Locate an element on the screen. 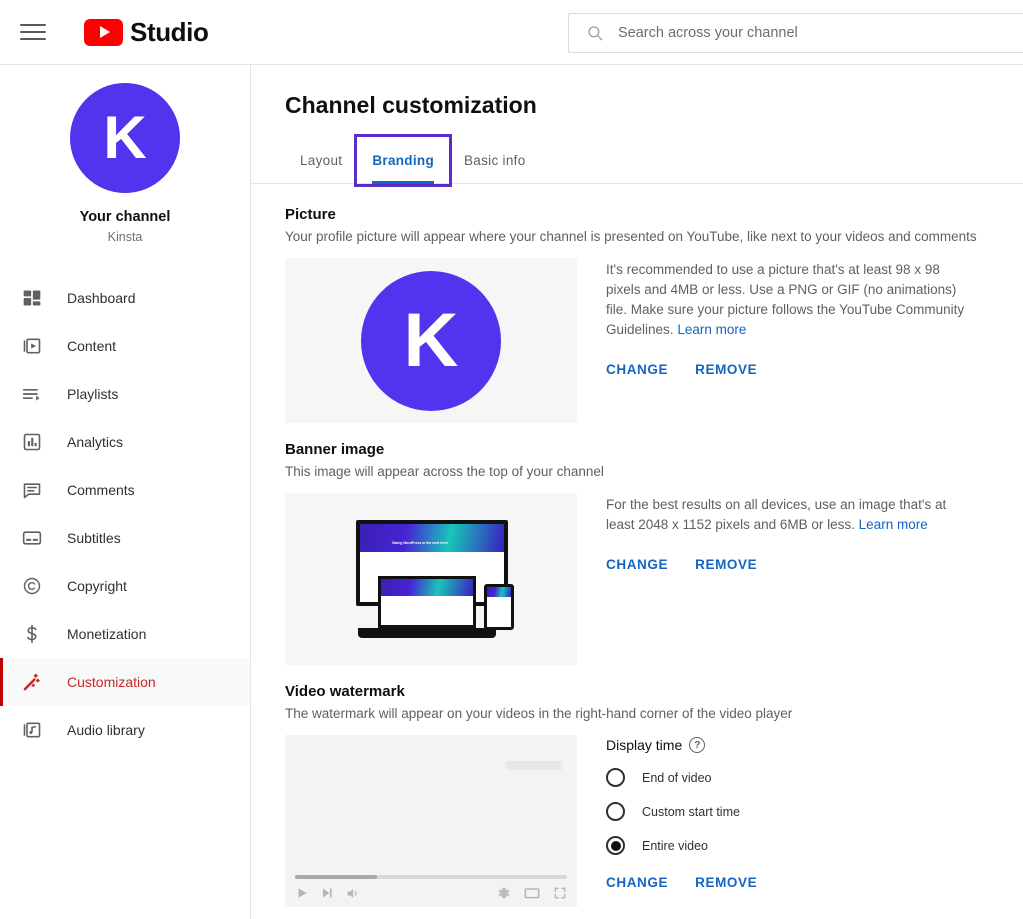  sidebar-item-comments: Comments is located at coordinates (125, 490).